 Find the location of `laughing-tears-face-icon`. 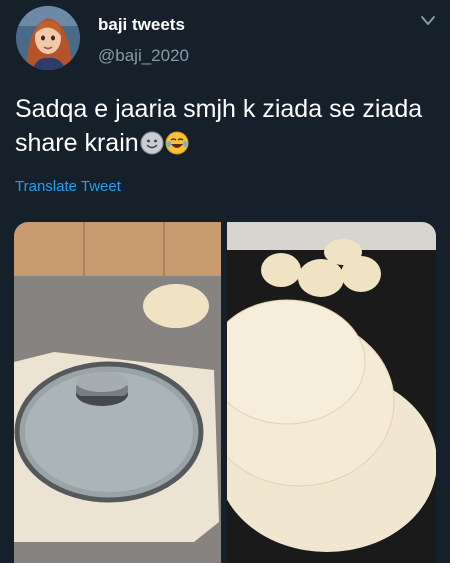

laughing-tears-face-icon is located at coordinates (177, 142).